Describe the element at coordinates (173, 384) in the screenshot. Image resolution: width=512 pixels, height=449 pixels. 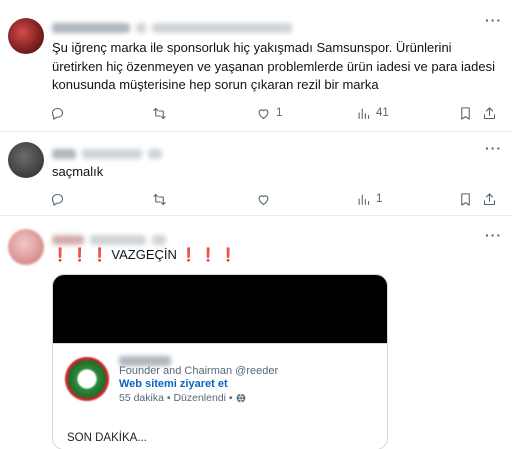
I see `visit-website-link: Web sitemi ziyaret et` at that location.